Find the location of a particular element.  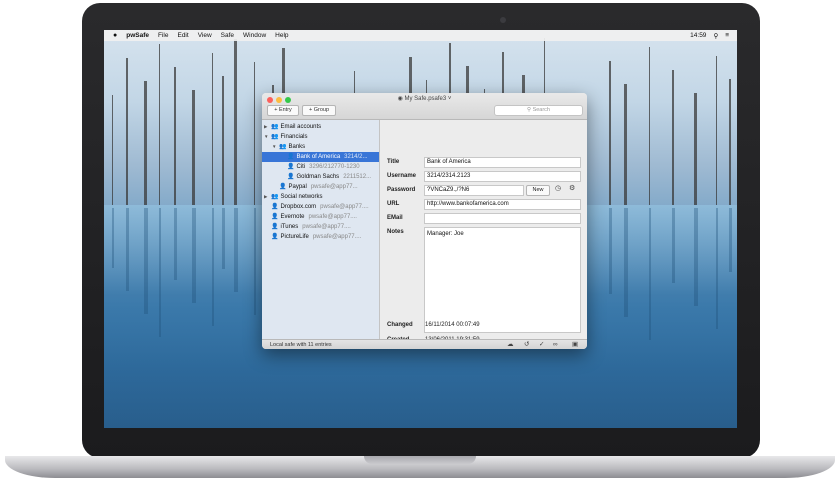

apple-menu-icon: ● is located at coordinates (115, 35).